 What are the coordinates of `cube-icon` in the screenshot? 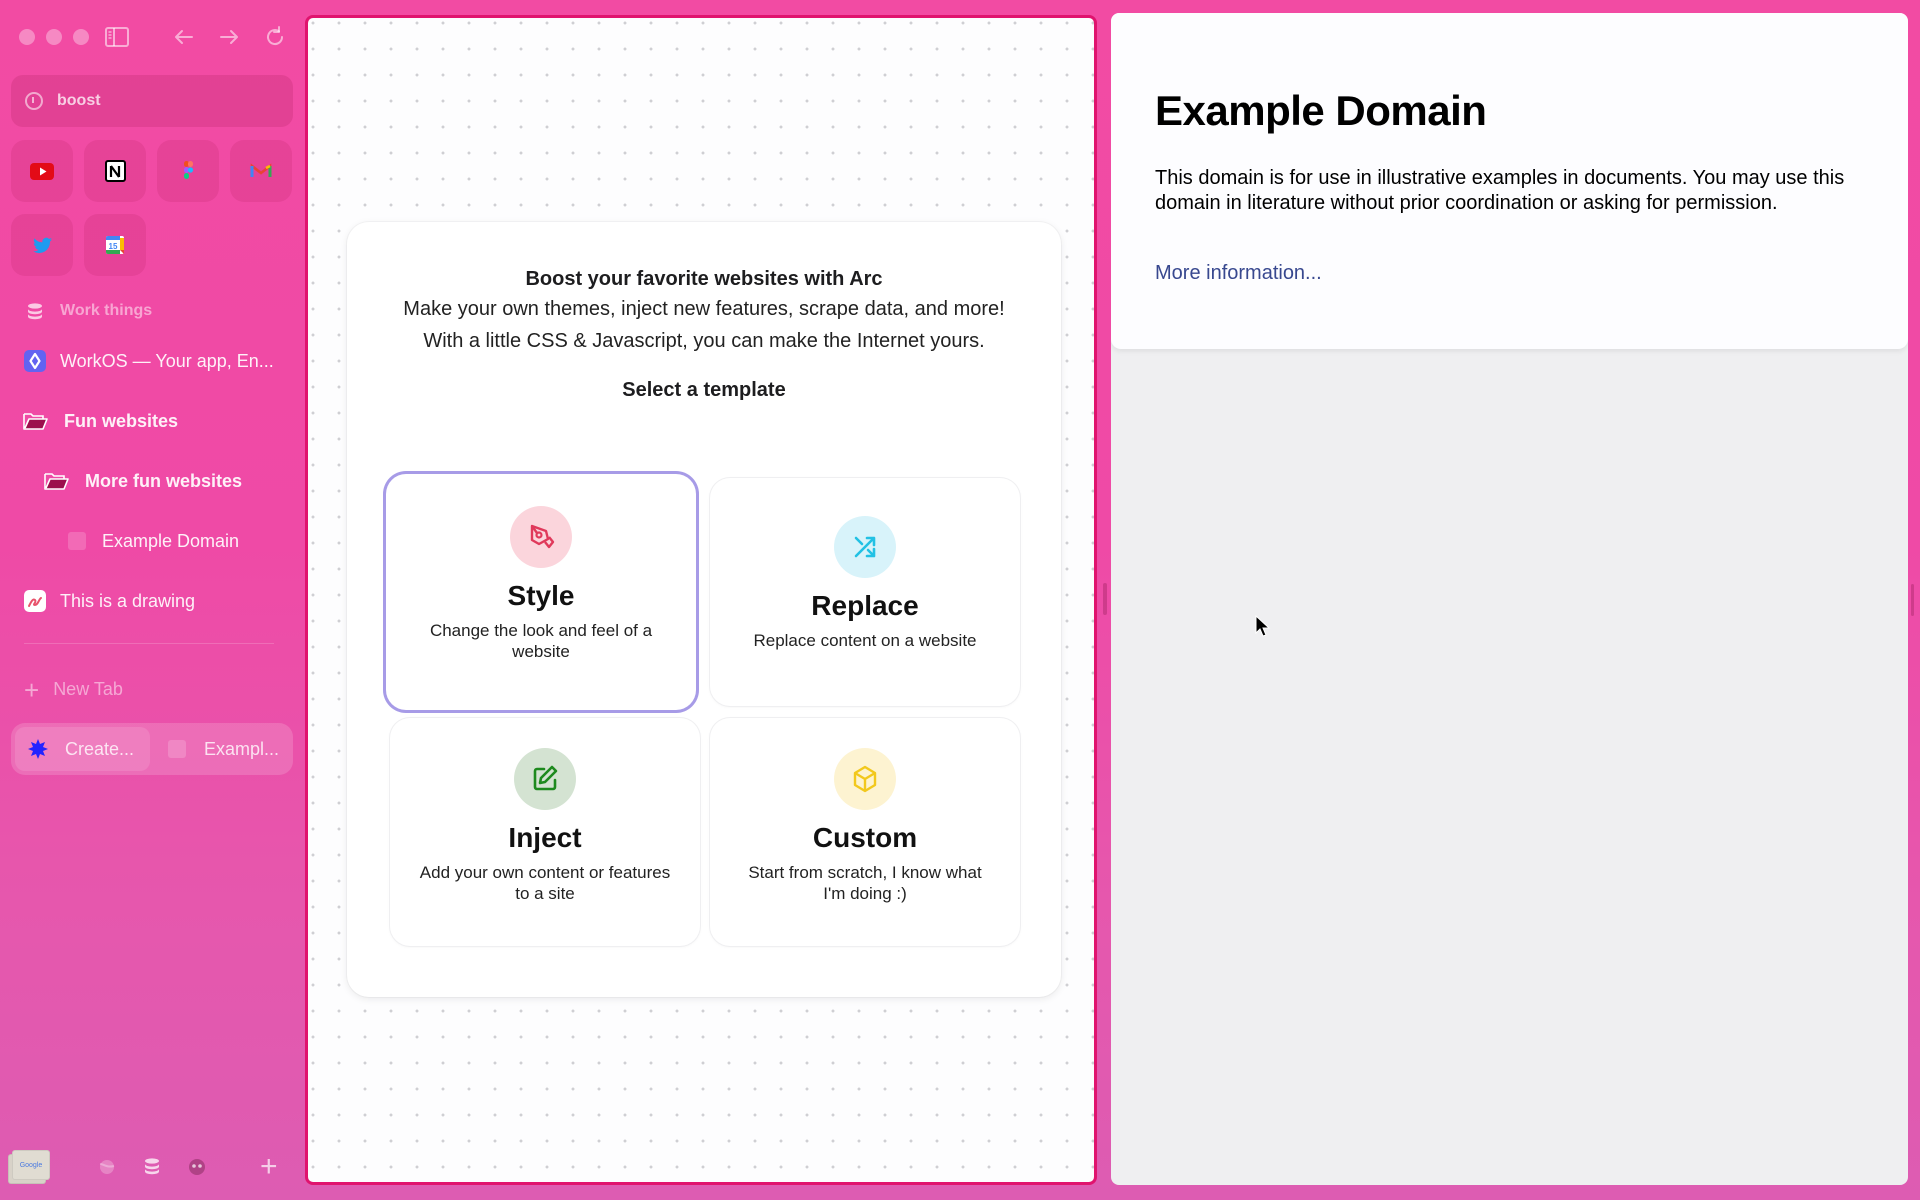 It's located at (865, 779).